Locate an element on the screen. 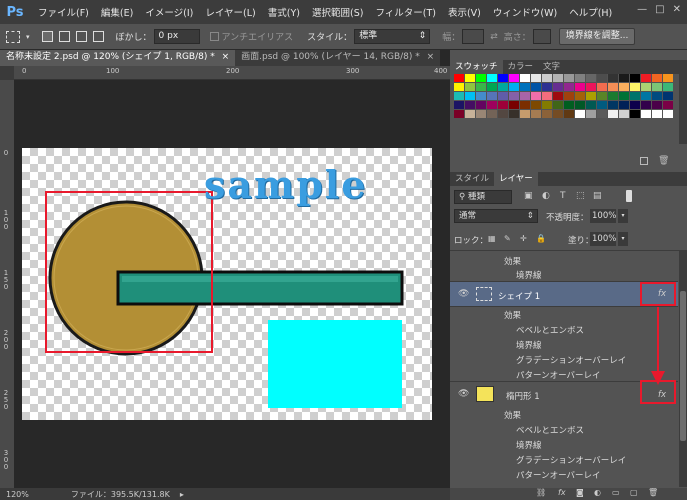  new-layer-icon: ▢ is located at coordinates (634, 492).